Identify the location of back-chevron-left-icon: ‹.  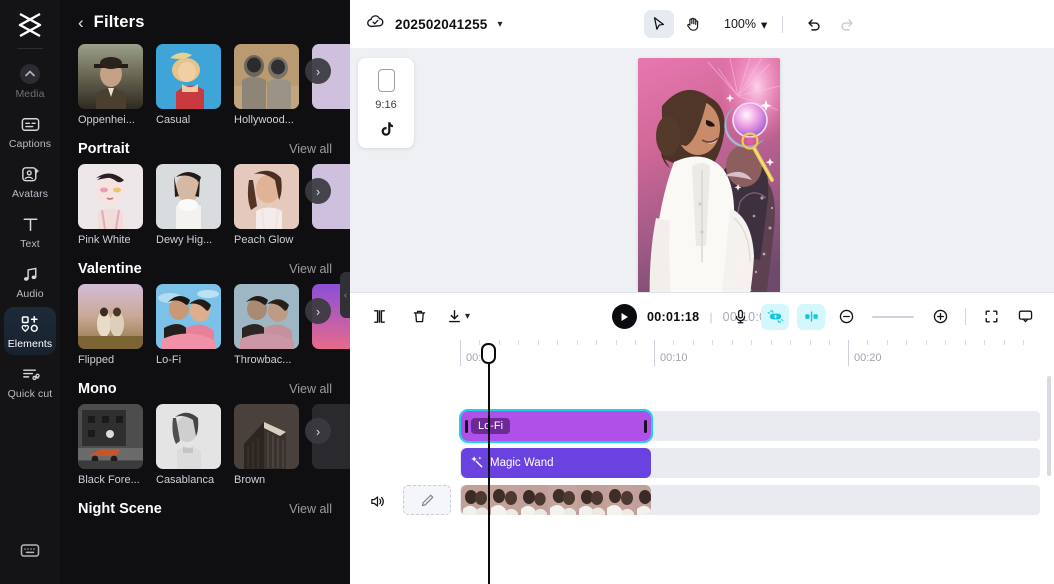
(81, 22).